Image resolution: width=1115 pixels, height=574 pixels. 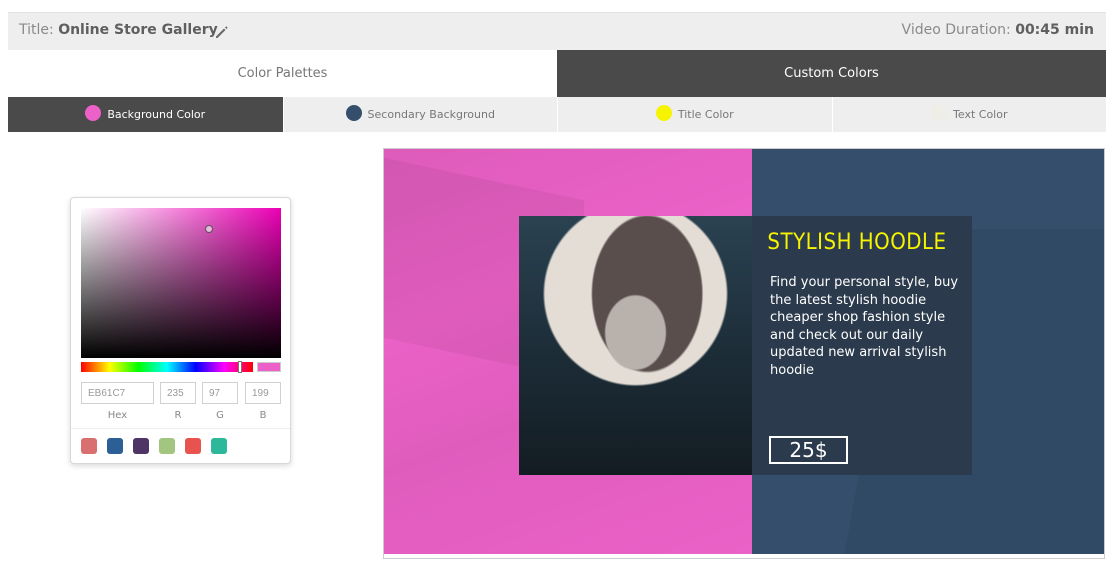 What do you see at coordinates (117, 415) in the screenshot?
I see `hex-label: Hex` at bounding box center [117, 415].